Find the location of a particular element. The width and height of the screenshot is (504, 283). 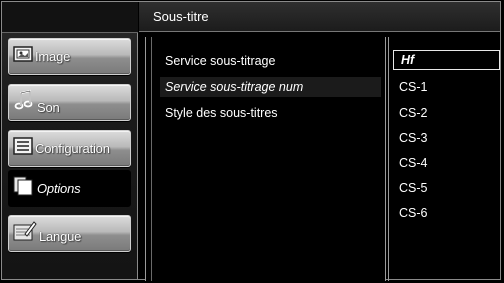

picture-icon is located at coordinates (23, 56).